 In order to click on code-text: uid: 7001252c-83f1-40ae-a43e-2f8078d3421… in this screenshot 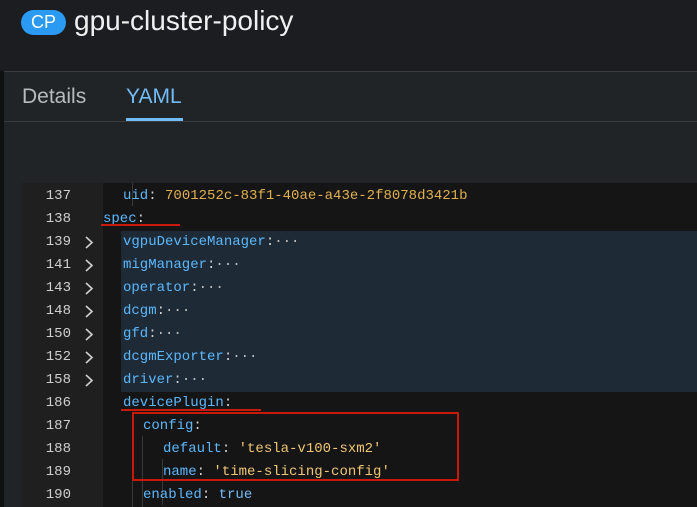, I will do `click(295, 196)`.